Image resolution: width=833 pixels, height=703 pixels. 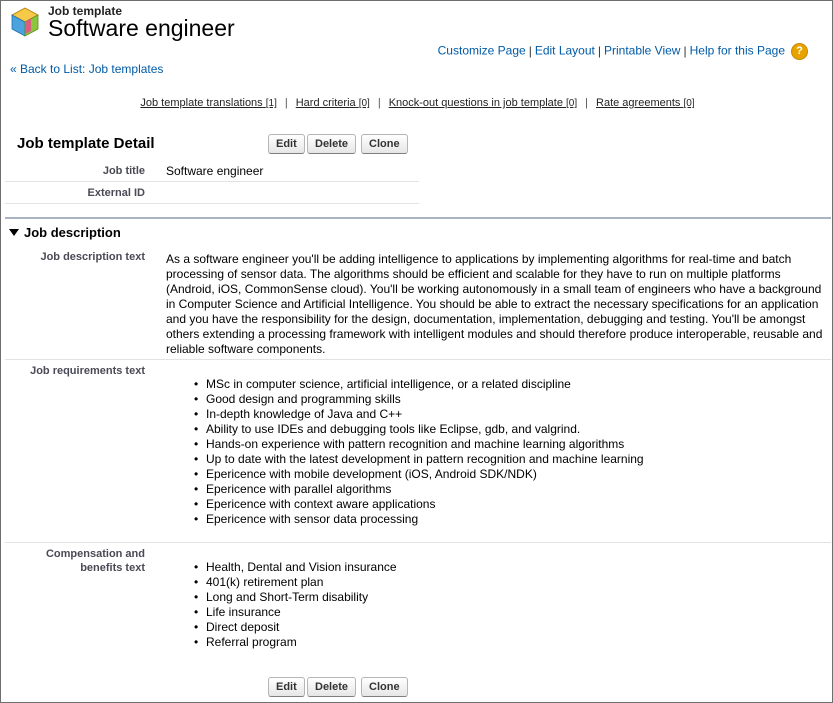 What do you see at coordinates (294, 597) in the screenshot?
I see `list-item: Long and Short-Term disability` at bounding box center [294, 597].